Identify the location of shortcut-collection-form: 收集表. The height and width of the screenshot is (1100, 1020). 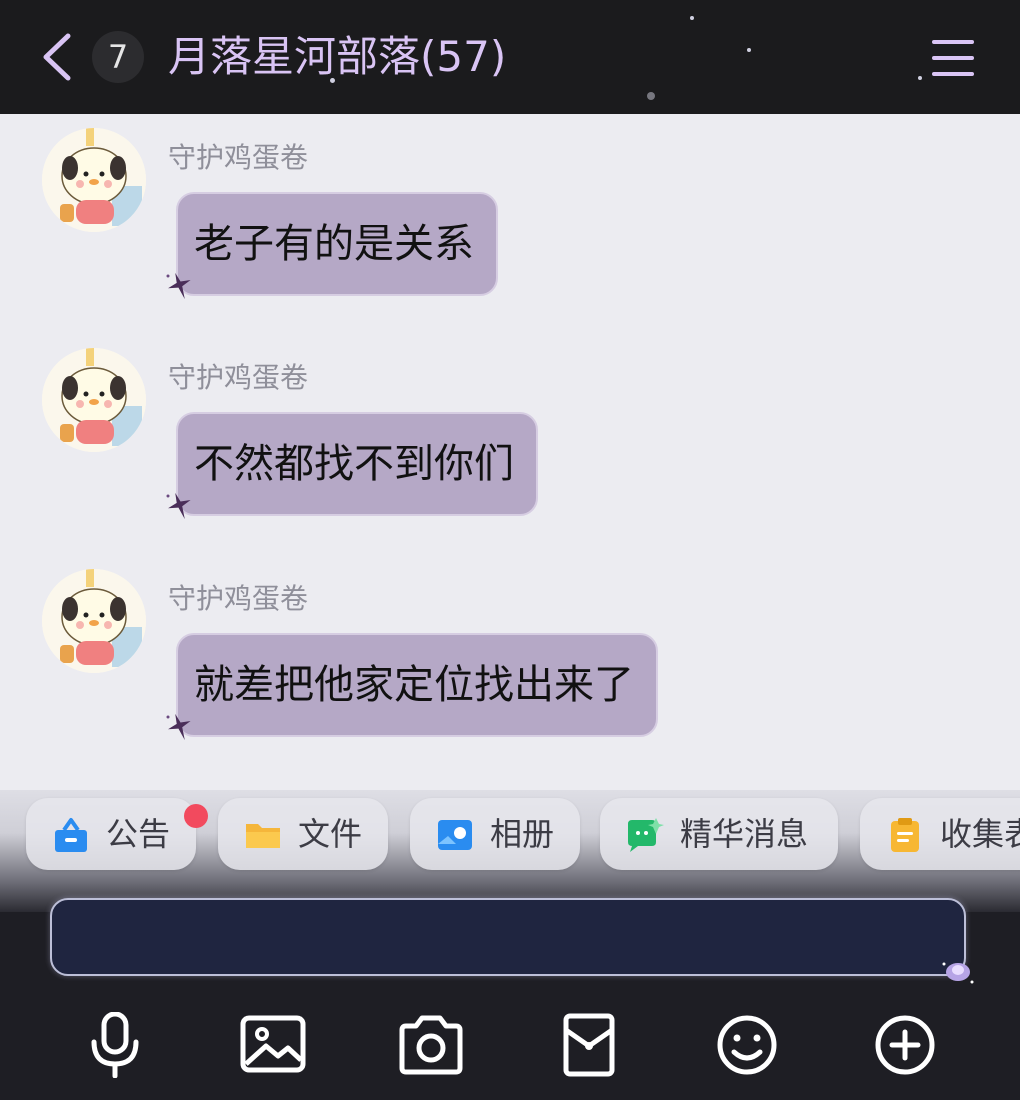
(940, 834).